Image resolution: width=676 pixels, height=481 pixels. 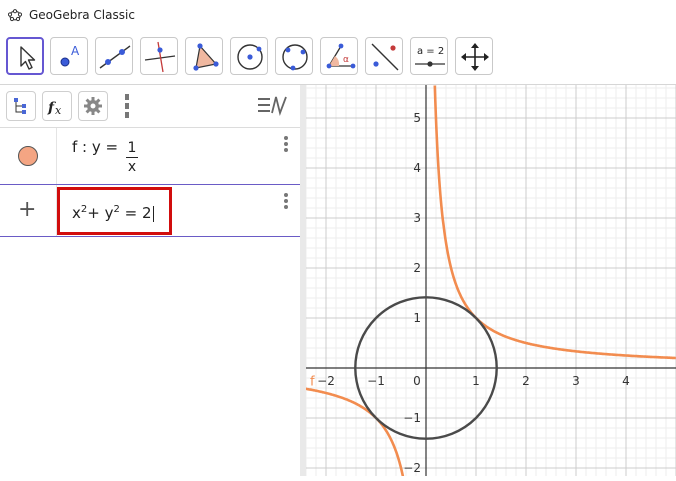 I want to click on perpendicular-tool-button, so click(x=159, y=56).